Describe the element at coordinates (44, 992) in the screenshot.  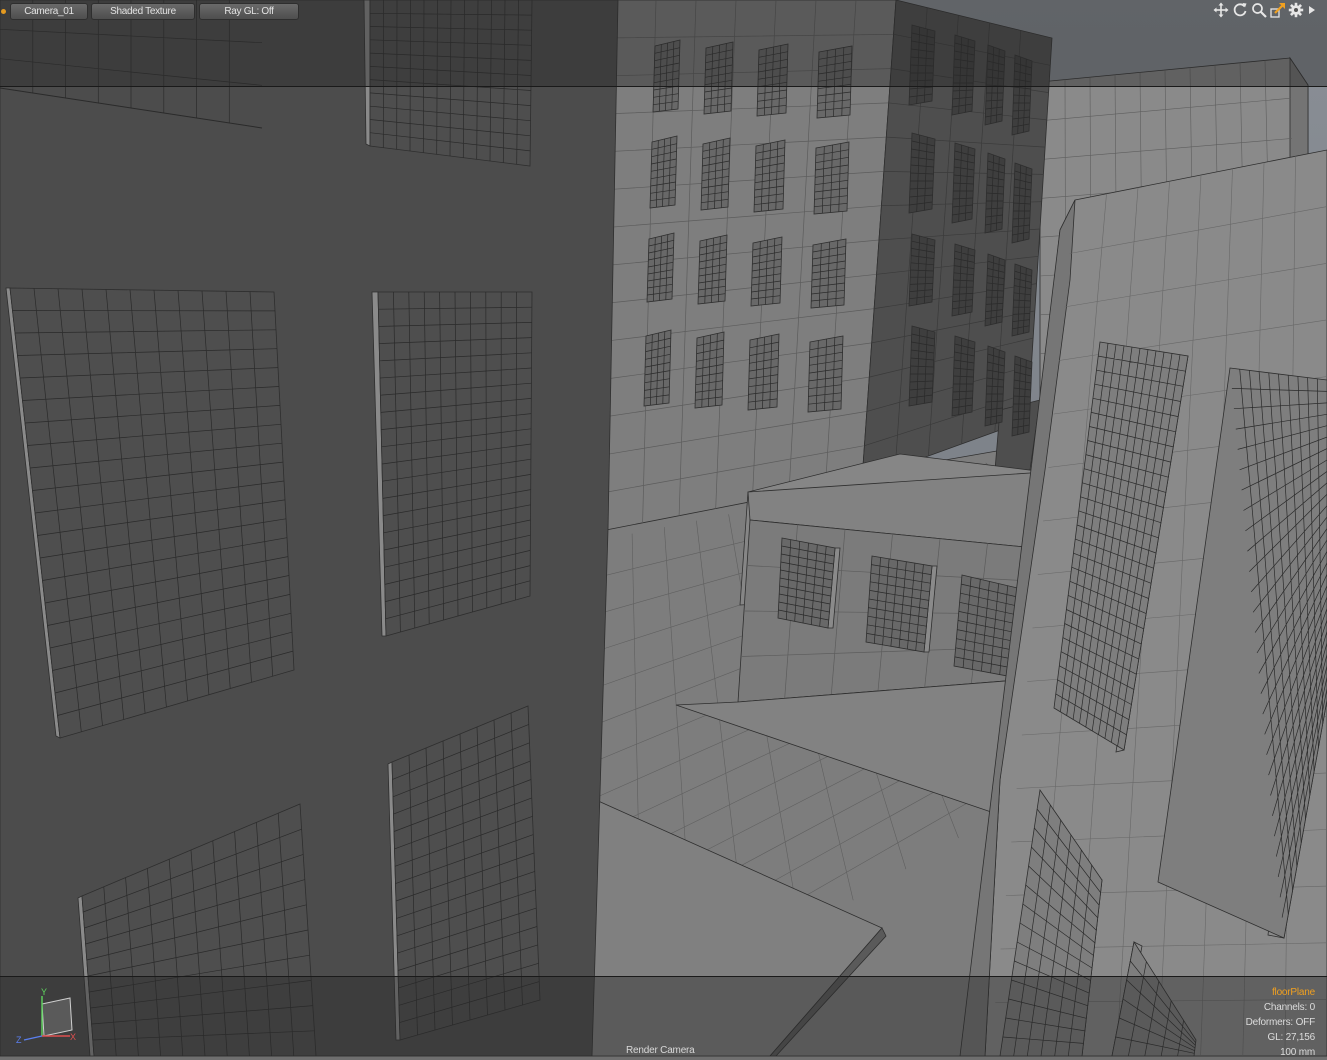
I see `axis-y-label: Y` at that location.